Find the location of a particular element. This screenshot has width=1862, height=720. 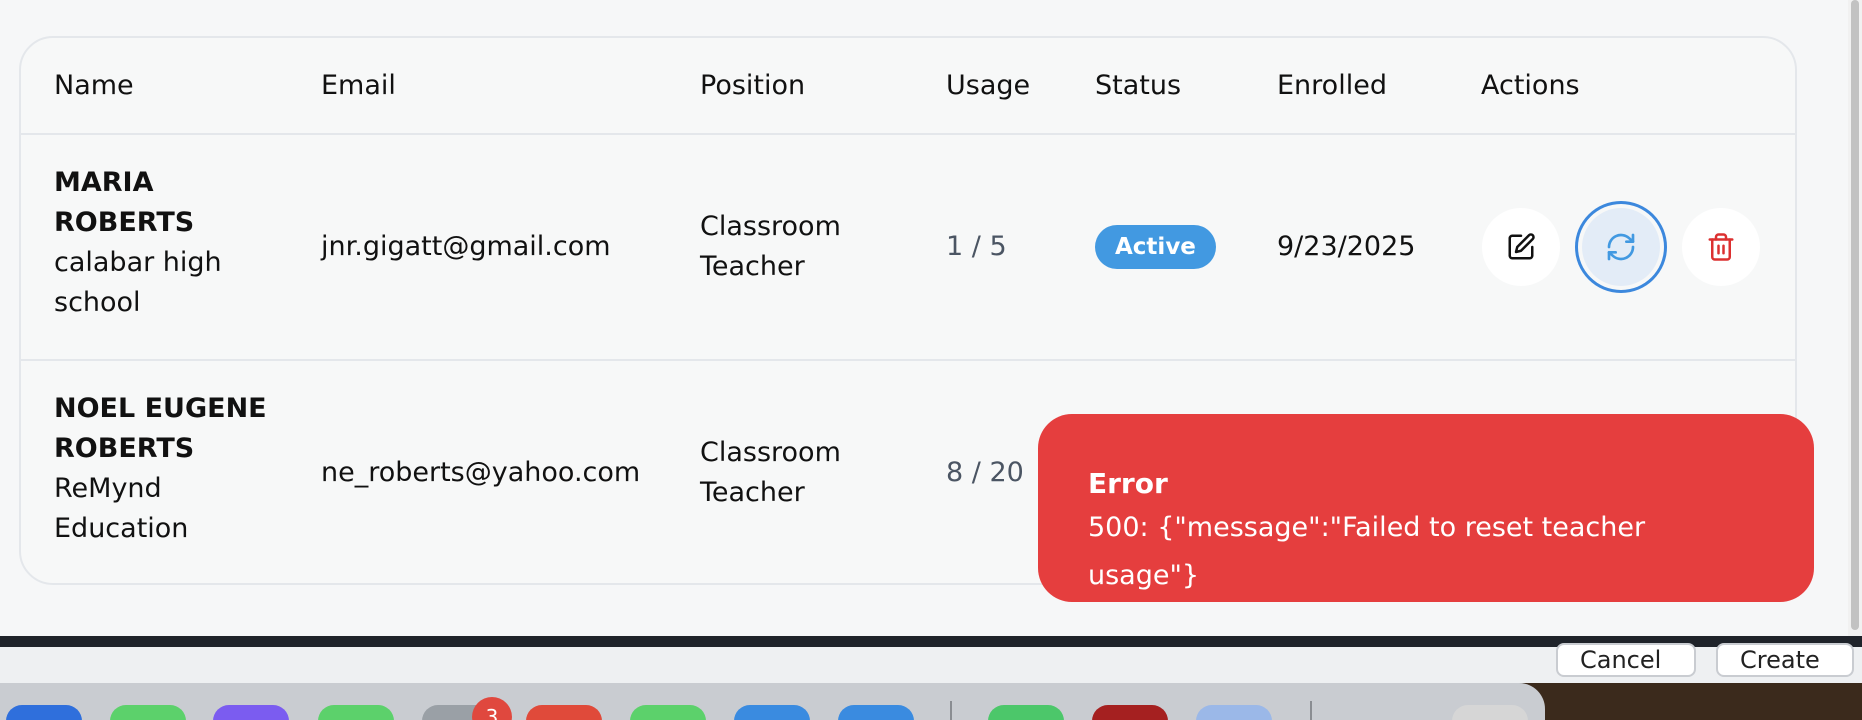

delete-button is located at coordinates (1721, 247).